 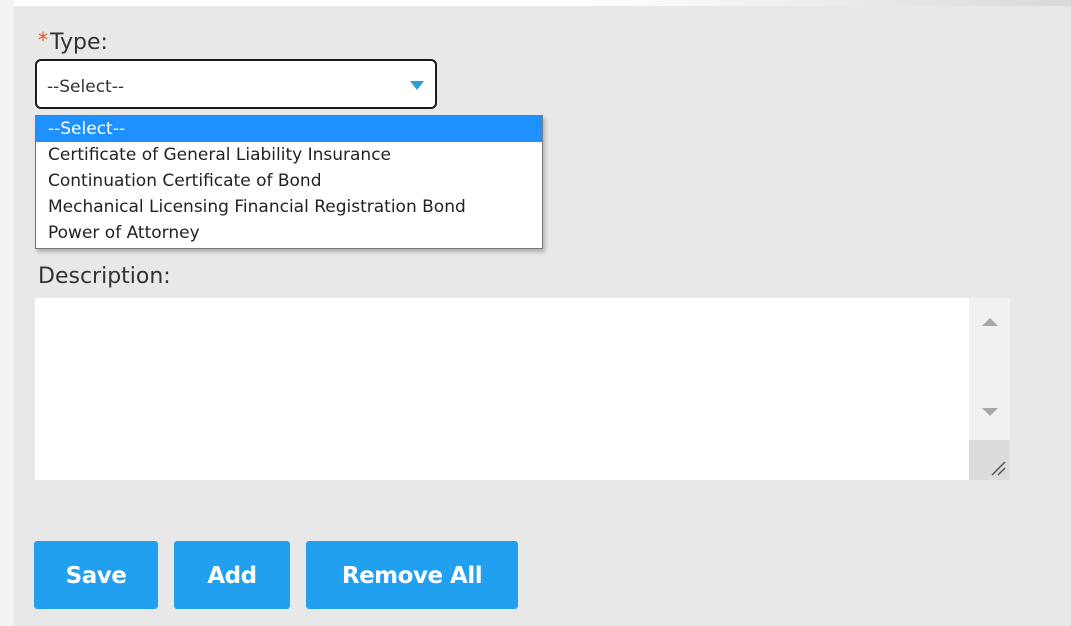 I want to click on scroll-down-icon, so click(x=990, y=412).